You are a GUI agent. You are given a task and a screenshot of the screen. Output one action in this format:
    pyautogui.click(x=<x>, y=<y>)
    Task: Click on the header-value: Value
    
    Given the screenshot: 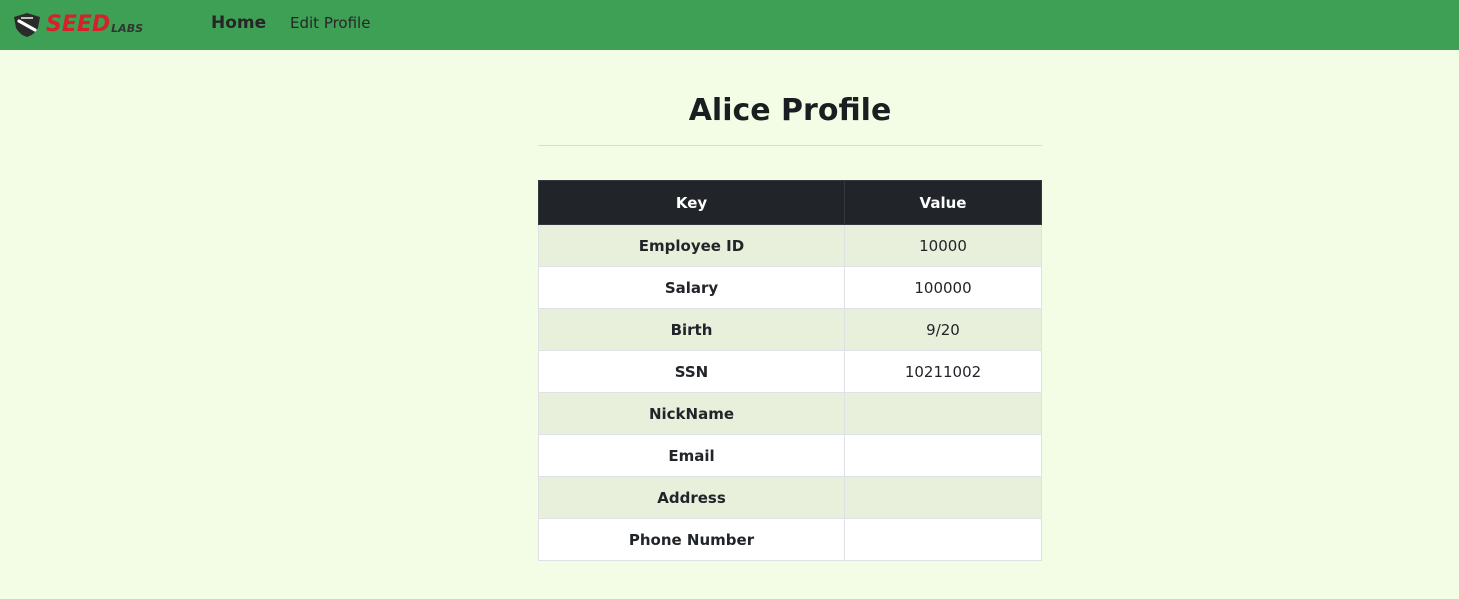 What is the action you would take?
    pyautogui.click(x=943, y=202)
    